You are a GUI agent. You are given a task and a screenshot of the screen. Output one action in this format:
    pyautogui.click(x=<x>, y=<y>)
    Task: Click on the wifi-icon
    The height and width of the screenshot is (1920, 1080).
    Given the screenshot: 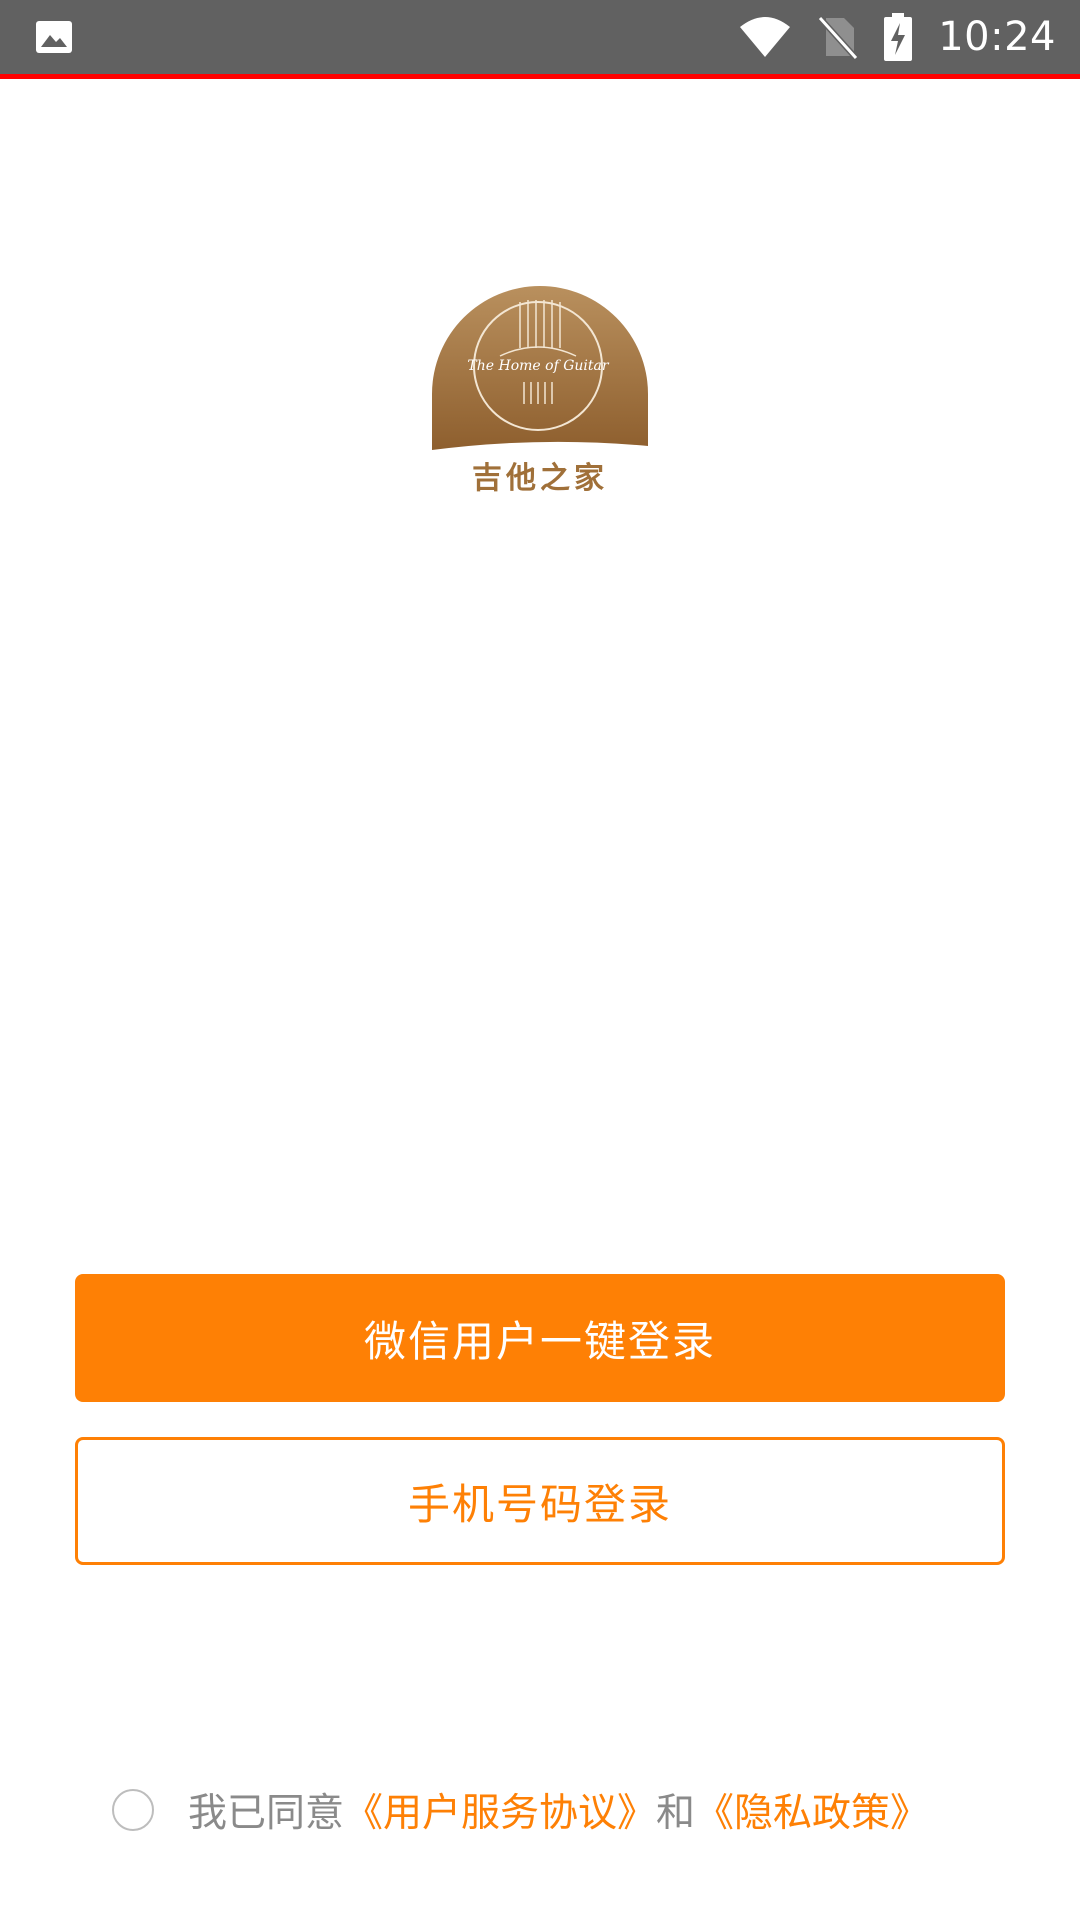 What is the action you would take?
    pyautogui.click(x=765, y=37)
    